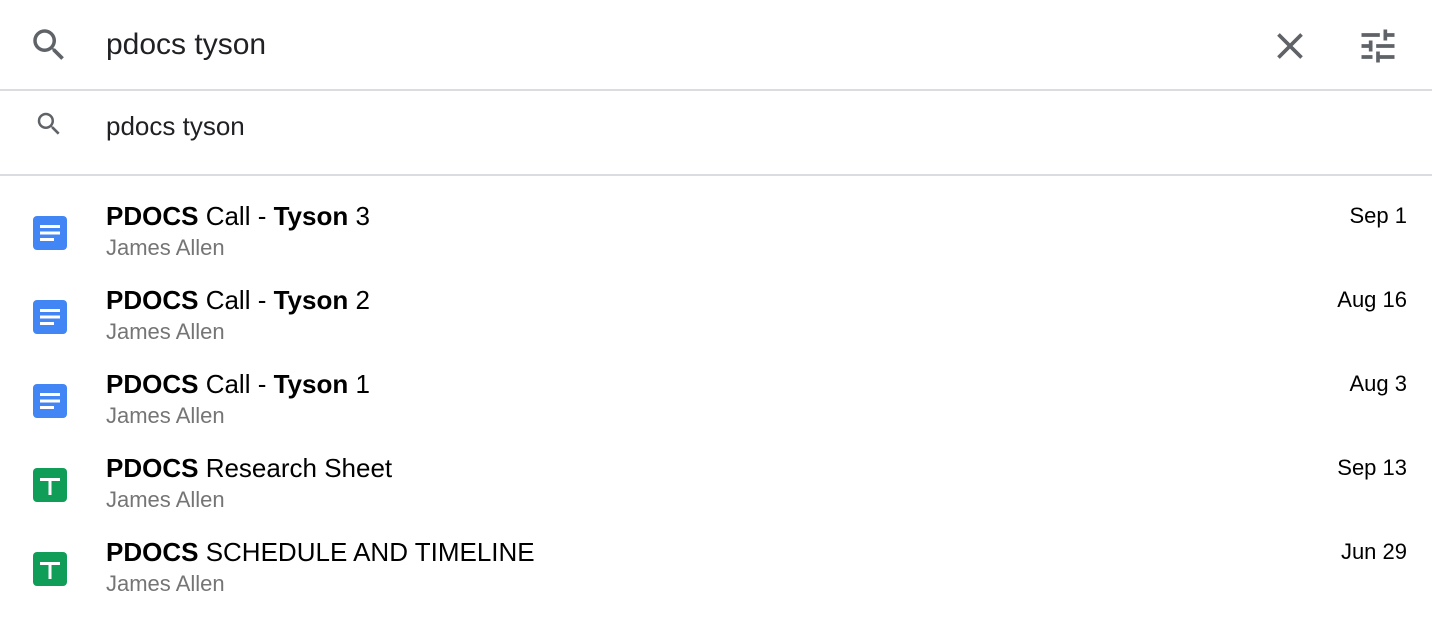 The image size is (1432, 622). Describe the element at coordinates (186, 45) in the screenshot. I see `search-input: pdocs tyson` at that location.